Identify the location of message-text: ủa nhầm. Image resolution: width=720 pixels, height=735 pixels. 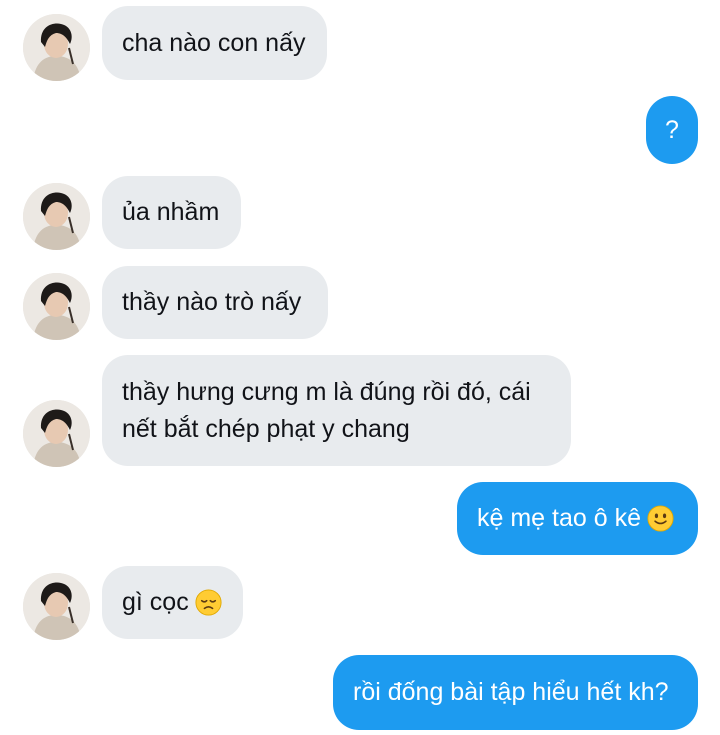
(171, 212).